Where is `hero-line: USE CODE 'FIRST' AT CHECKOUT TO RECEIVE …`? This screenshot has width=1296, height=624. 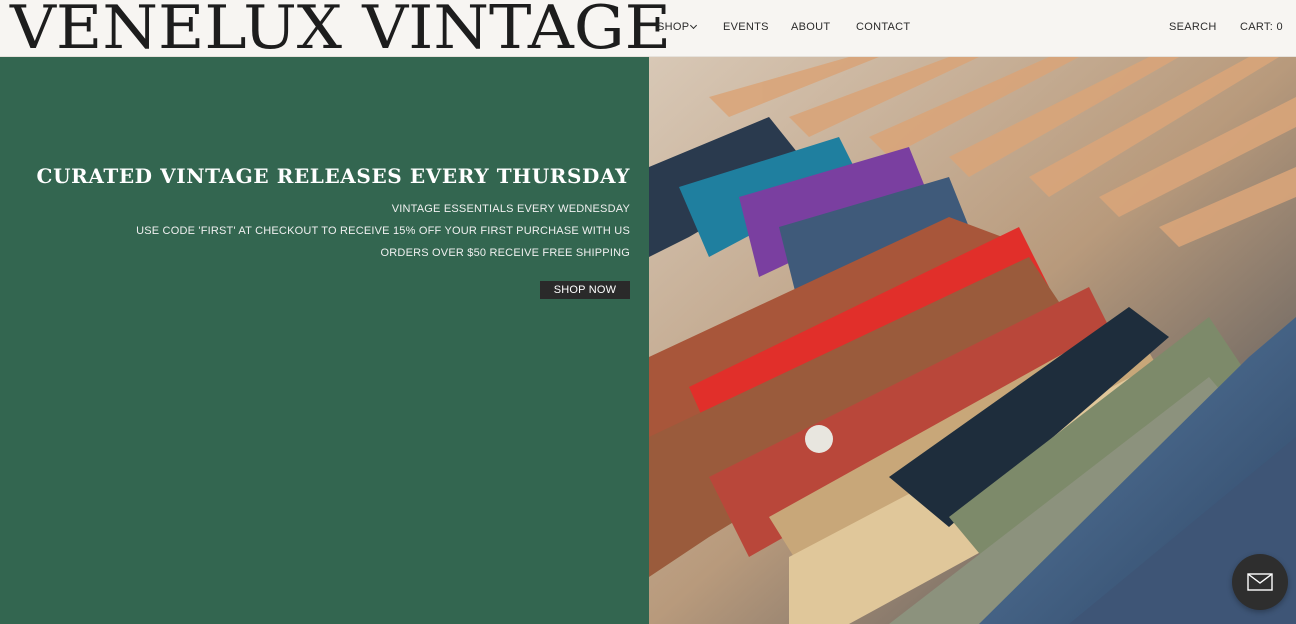 hero-line: USE CODE 'FIRST' AT CHECKOUT TO RECEIVE … is located at coordinates (383, 231).